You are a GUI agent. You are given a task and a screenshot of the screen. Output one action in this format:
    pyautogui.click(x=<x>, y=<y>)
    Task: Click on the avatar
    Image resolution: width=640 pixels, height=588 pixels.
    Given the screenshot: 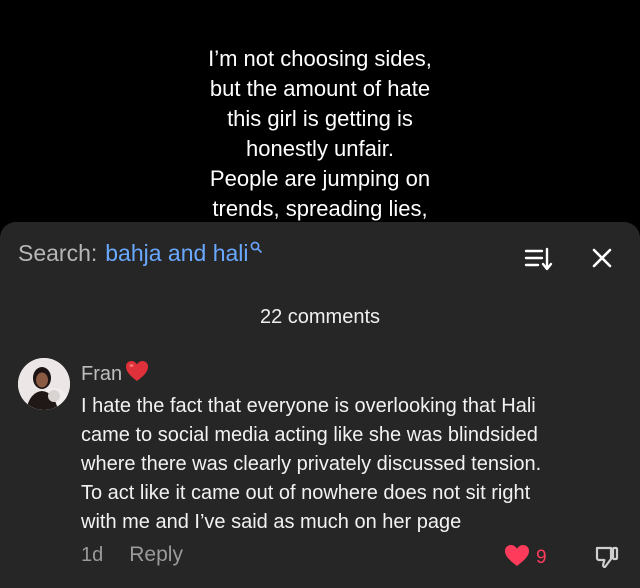 What is the action you would take?
    pyautogui.click(x=44, y=384)
    